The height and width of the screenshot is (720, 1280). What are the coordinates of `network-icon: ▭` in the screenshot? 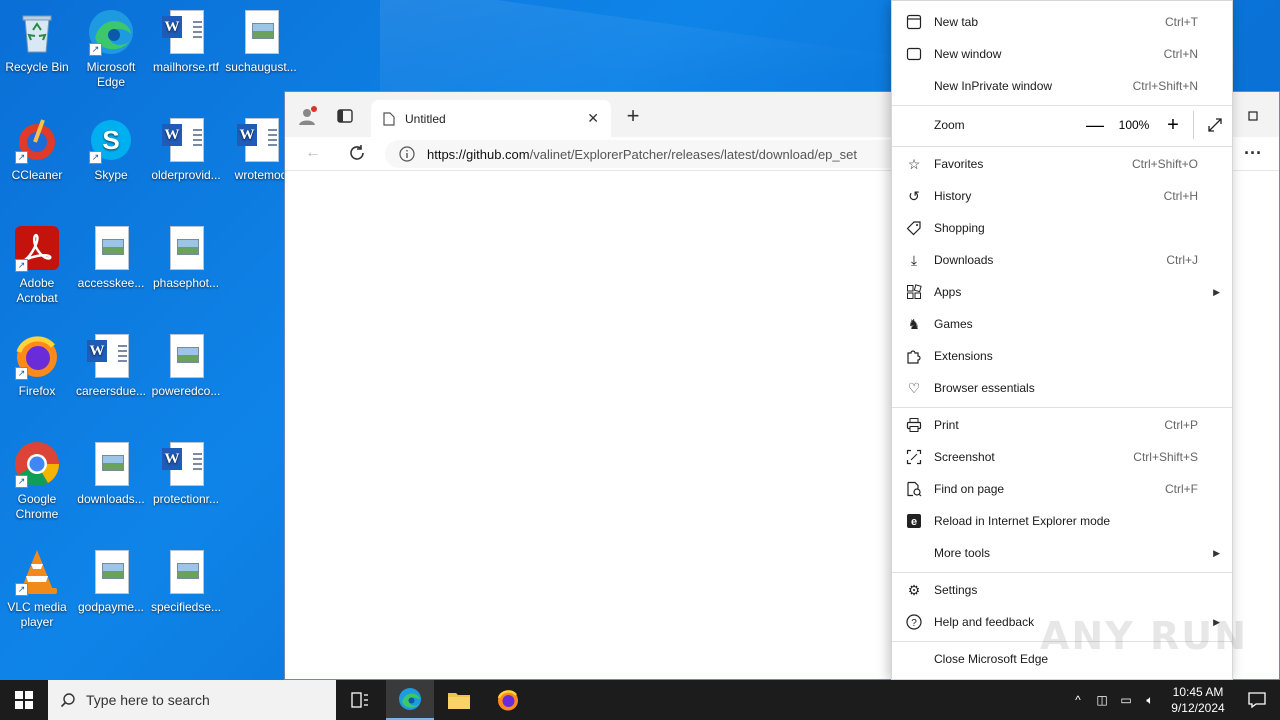 It's located at (1126, 700).